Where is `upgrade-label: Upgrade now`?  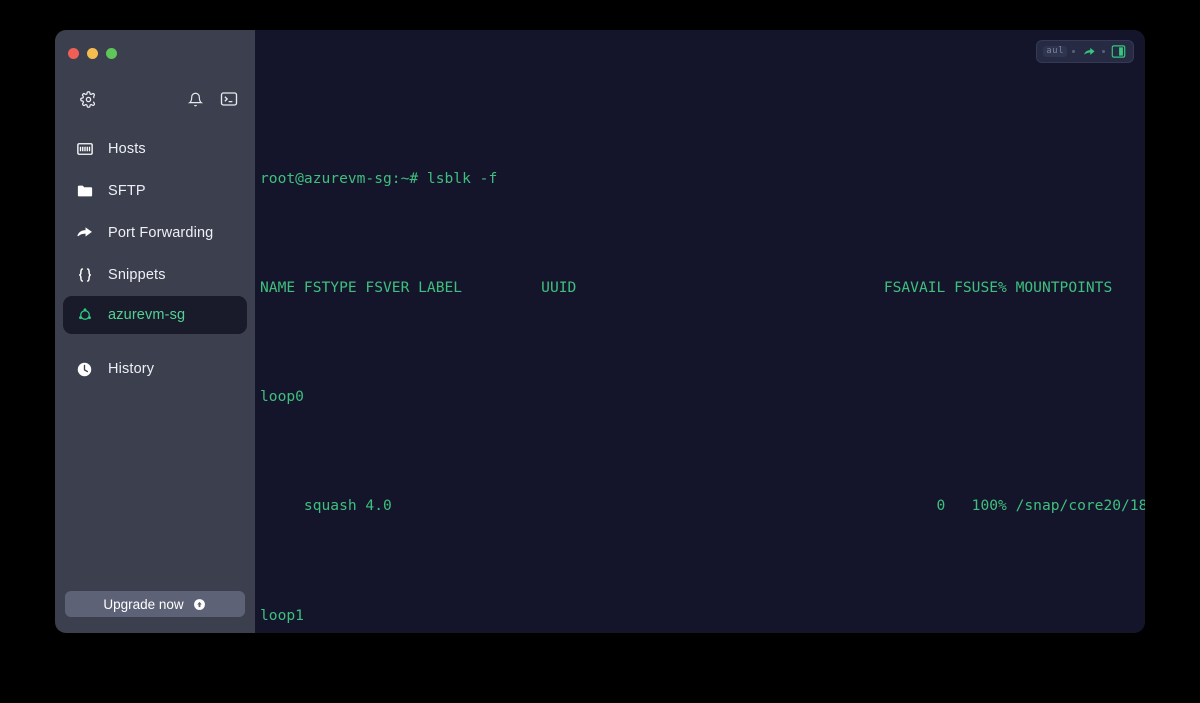 upgrade-label: Upgrade now is located at coordinates (143, 604).